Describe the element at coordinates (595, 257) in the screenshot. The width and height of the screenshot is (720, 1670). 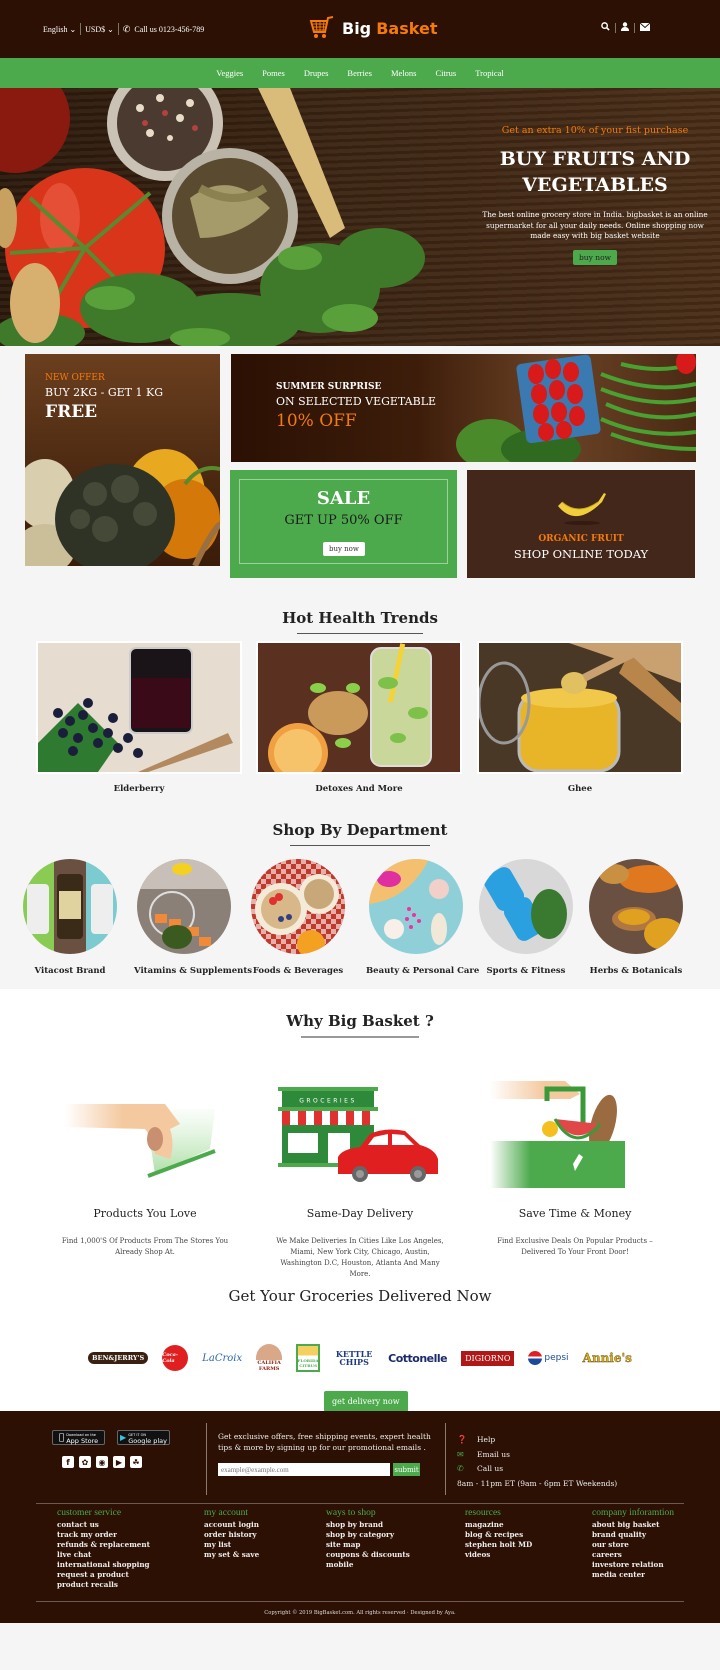
I see `hero-buy-now-button: buy now` at that location.